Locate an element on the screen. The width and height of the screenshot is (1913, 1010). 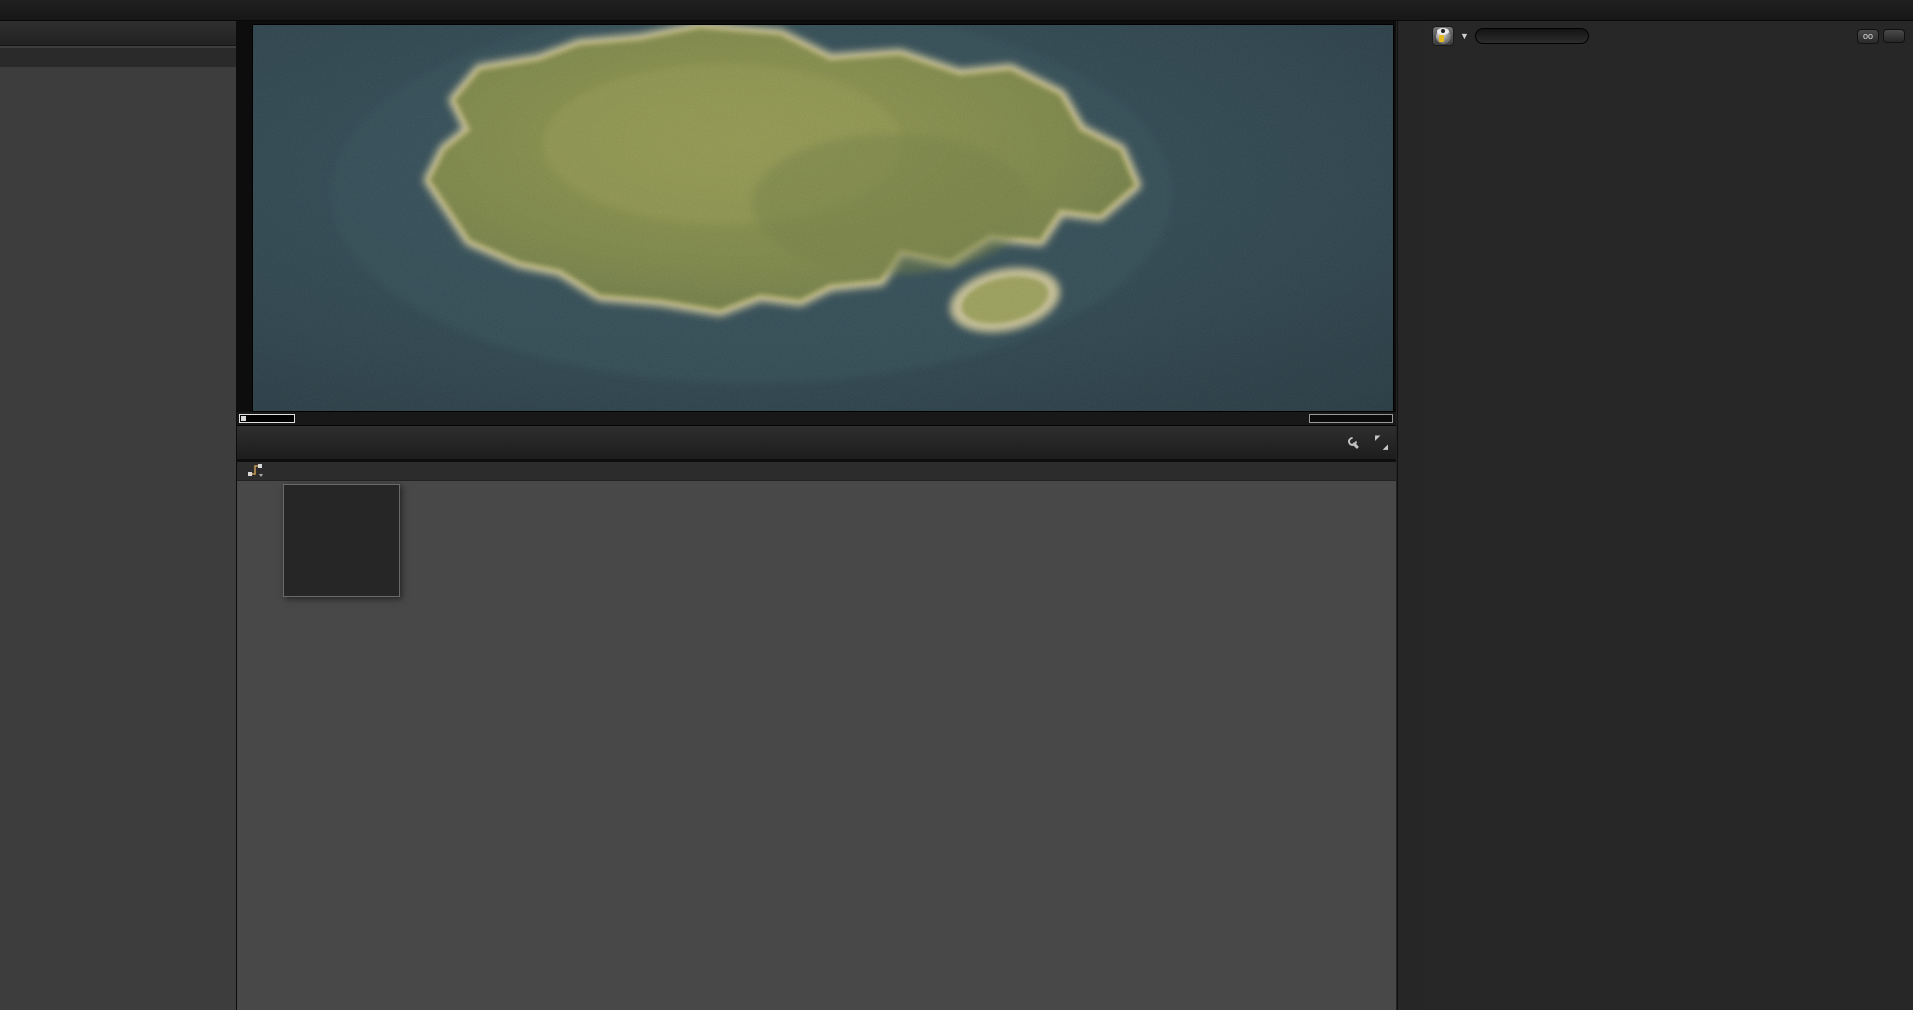
collapse-triangle-icon: ▼ is located at coordinates (1464, 36).